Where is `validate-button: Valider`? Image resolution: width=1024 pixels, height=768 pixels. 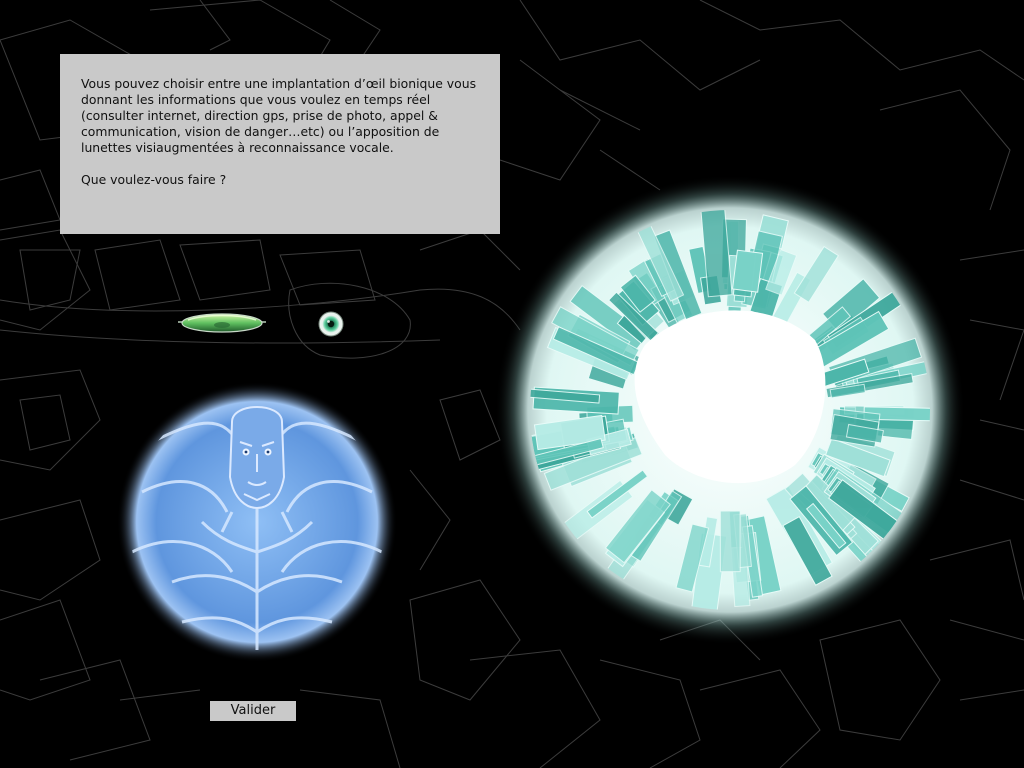
validate-button: Valider is located at coordinates (253, 711).